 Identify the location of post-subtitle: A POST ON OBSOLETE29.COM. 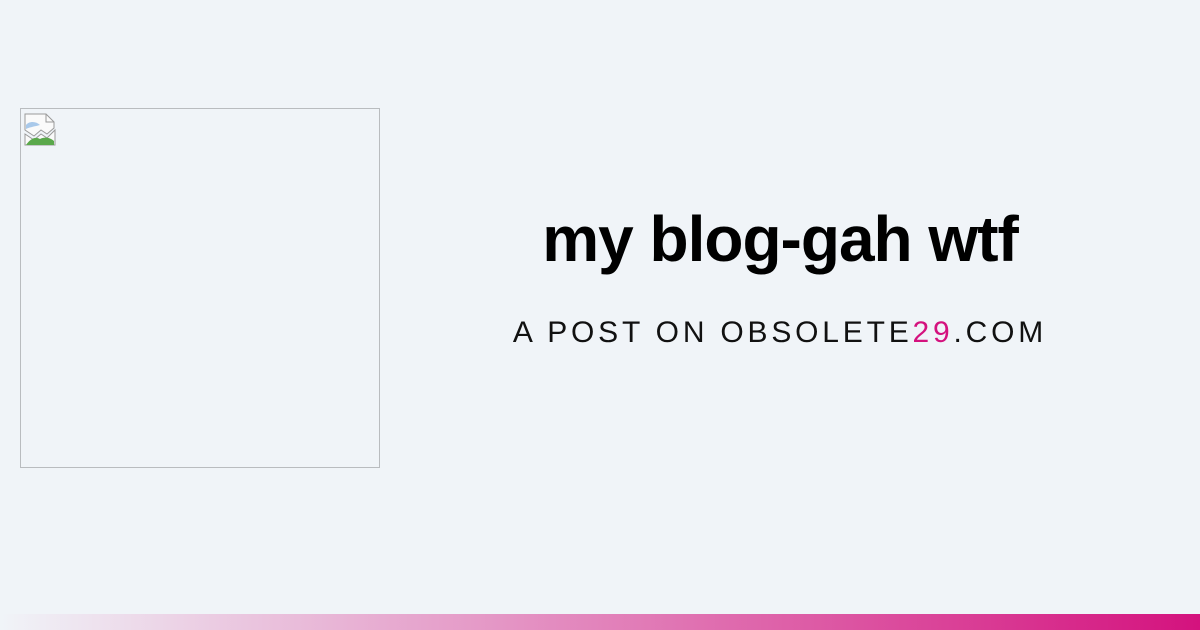
(780, 333).